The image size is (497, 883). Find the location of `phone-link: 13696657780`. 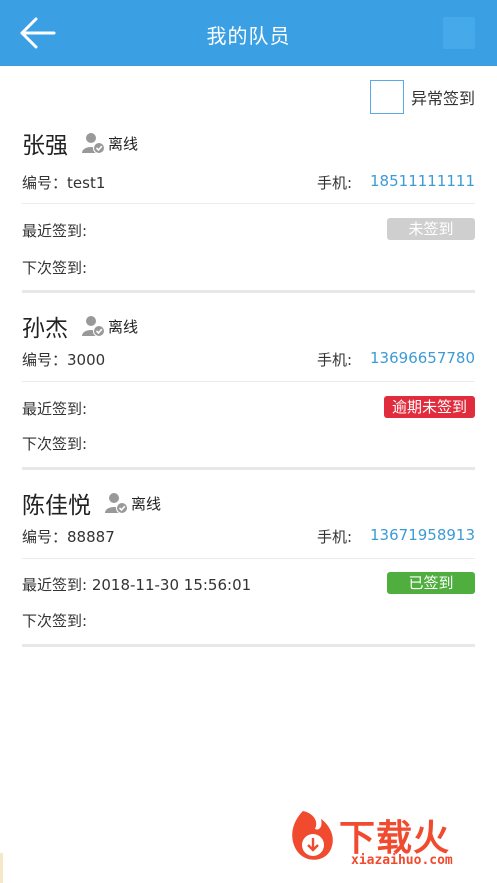

phone-link: 13696657780 is located at coordinates (422, 359).